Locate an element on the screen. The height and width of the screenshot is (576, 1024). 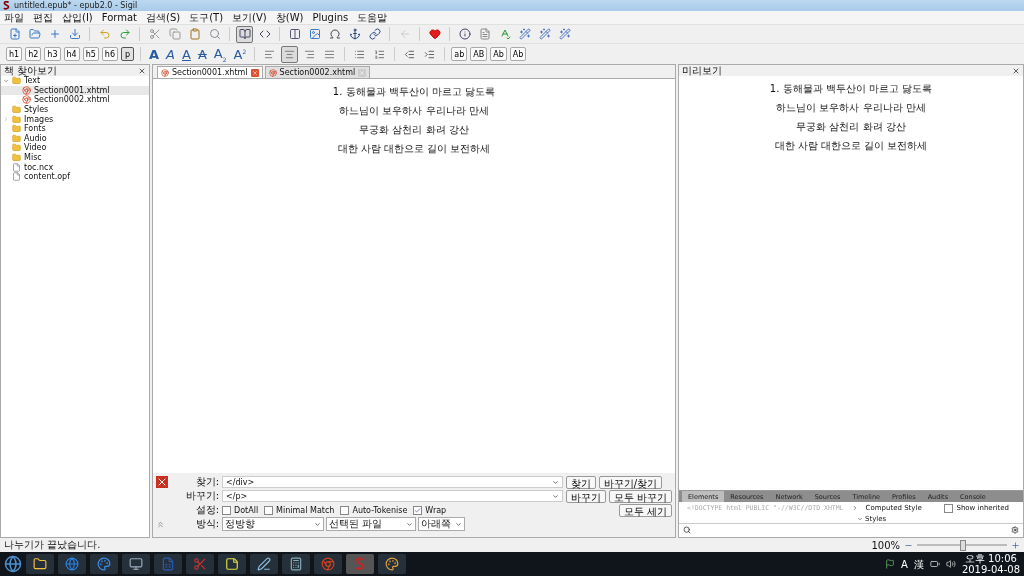
tree-item: Audio is located at coordinates (75, 138).